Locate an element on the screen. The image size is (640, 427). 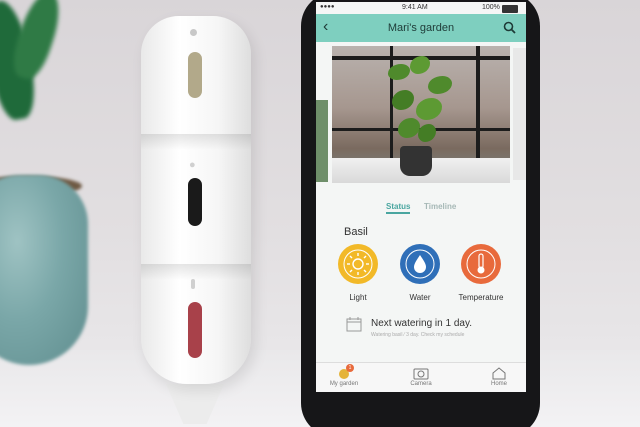
sensor-water-indicator is located at coordinates (195, 202).